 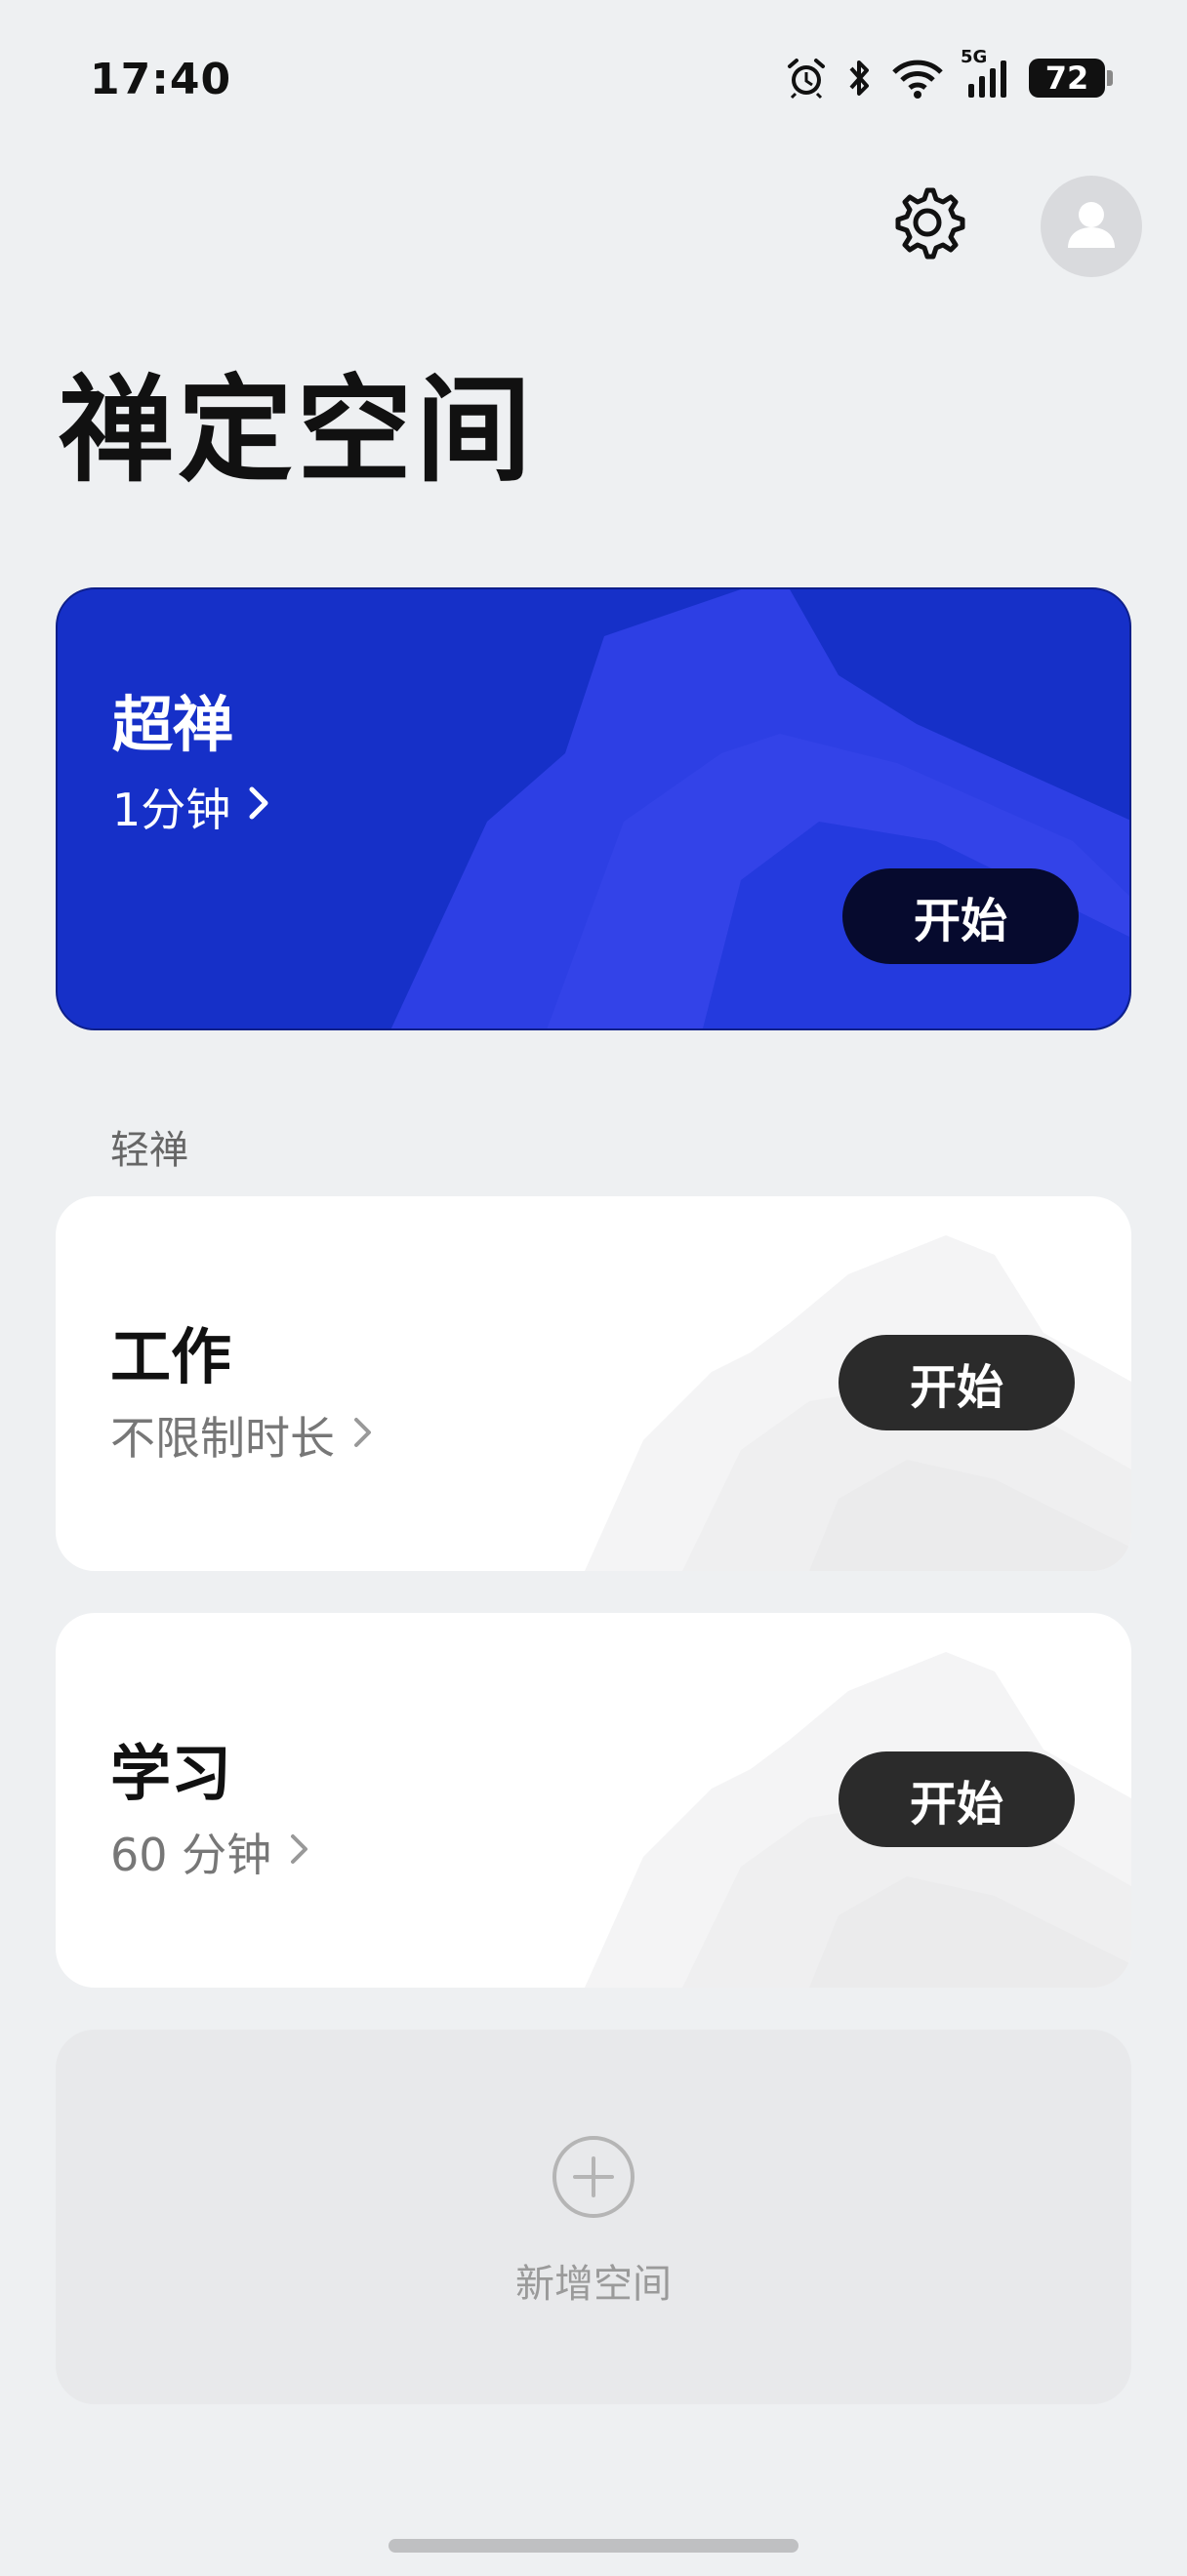 I want to click on status-icons: 5G 72, so click(x=949, y=73).